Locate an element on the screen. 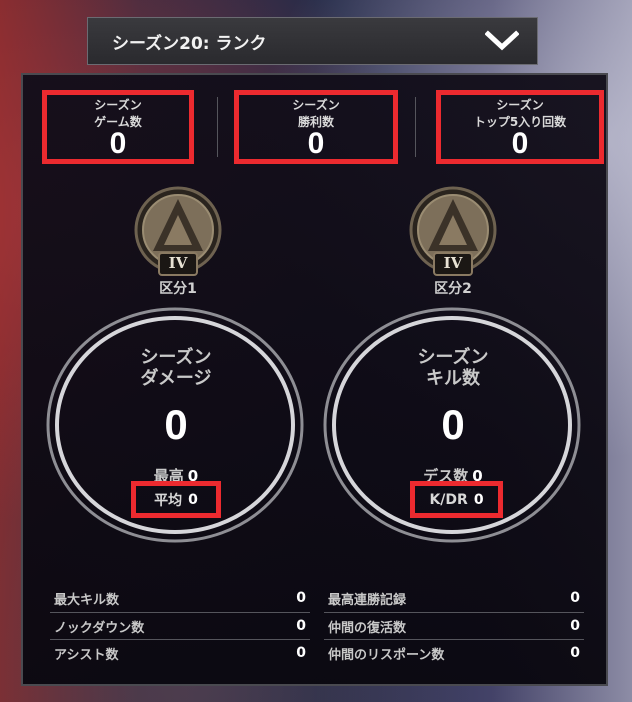  assists-value: 0 is located at coordinates (301, 653).